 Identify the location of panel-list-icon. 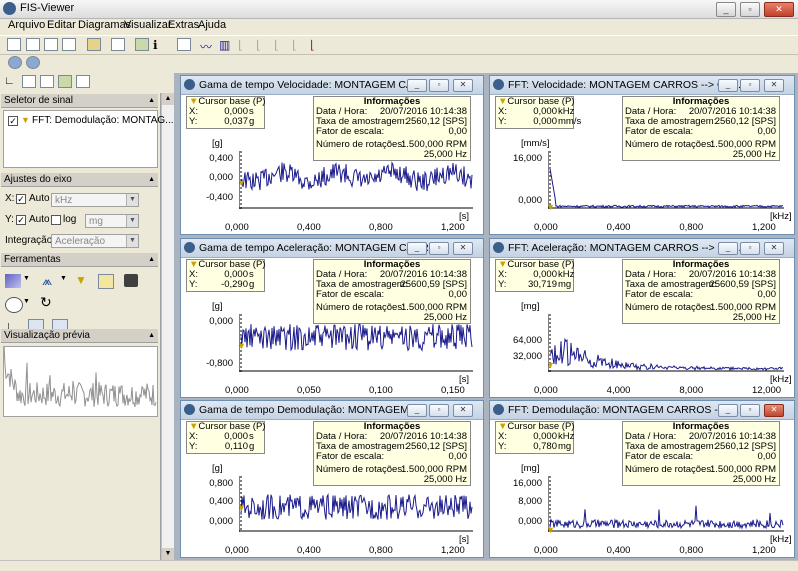
(83, 81).